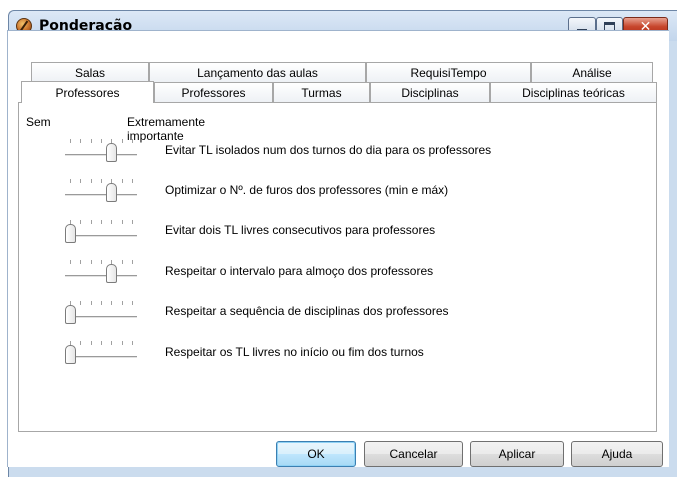 The width and height of the screenshot is (677, 477). What do you see at coordinates (321, 92) in the screenshot?
I see `tab-turmas: Turmas` at bounding box center [321, 92].